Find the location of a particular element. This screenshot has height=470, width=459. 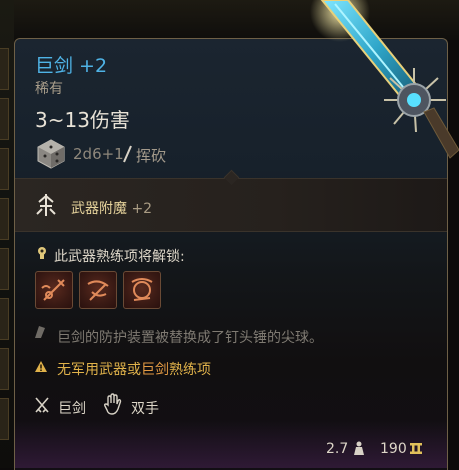

item-rarity: 稀有 is located at coordinates (49, 89).